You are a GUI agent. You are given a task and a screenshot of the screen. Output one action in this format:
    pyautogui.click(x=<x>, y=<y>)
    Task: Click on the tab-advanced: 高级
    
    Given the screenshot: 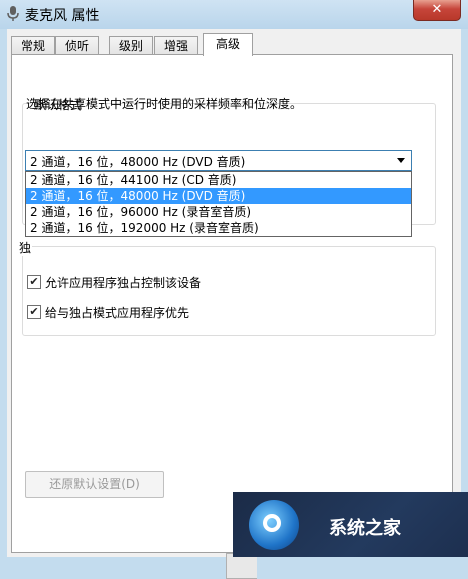 What is the action you would take?
    pyautogui.click(x=228, y=44)
    